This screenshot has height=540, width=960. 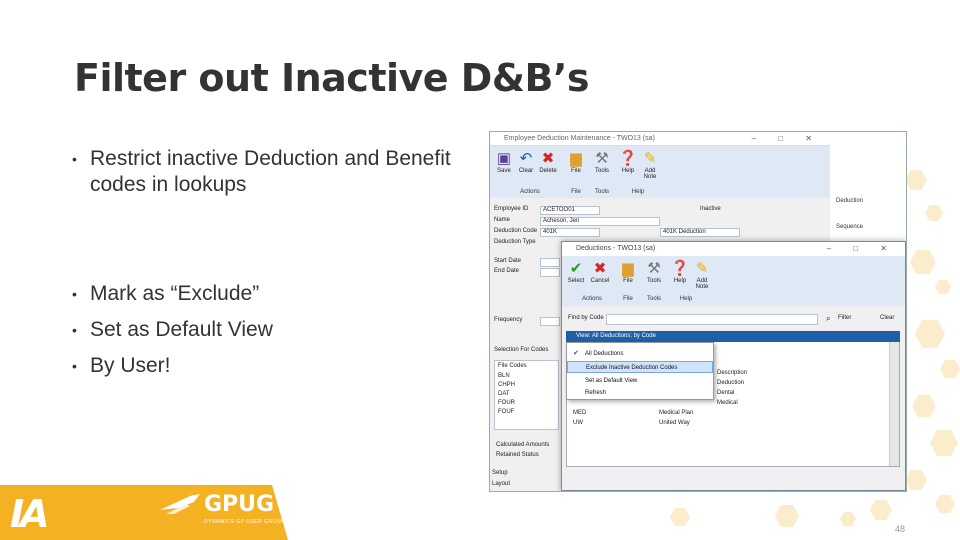 What do you see at coordinates (640, 393) in the screenshot?
I see `menu-item-refresh: Refresh` at bounding box center [640, 393].